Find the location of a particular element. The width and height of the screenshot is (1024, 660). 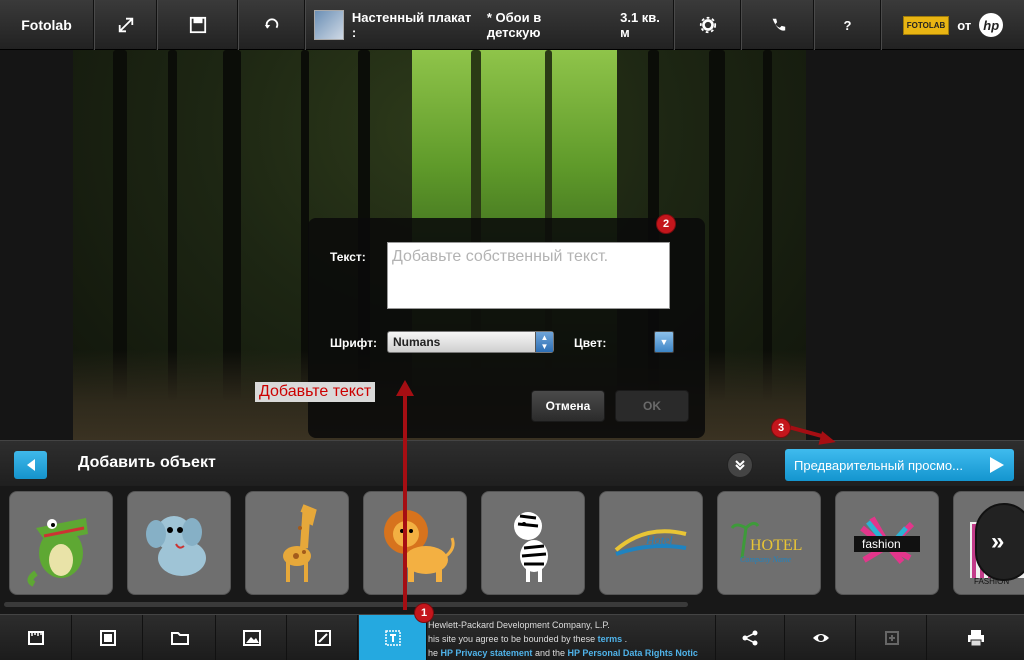

custom-text-input: Добавьте собственный текст. is located at coordinates (528, 275).